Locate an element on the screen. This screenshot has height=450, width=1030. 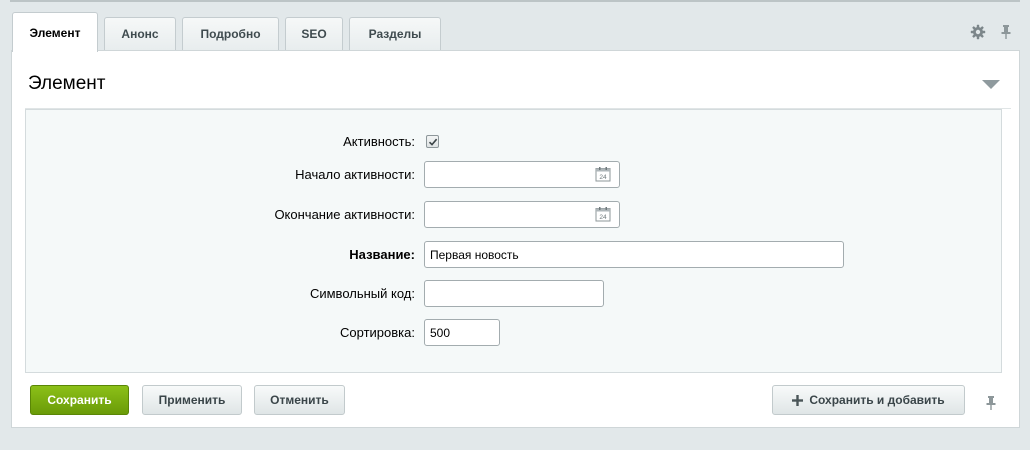
tab-label: Разделы is located at coordinates (395, 34).